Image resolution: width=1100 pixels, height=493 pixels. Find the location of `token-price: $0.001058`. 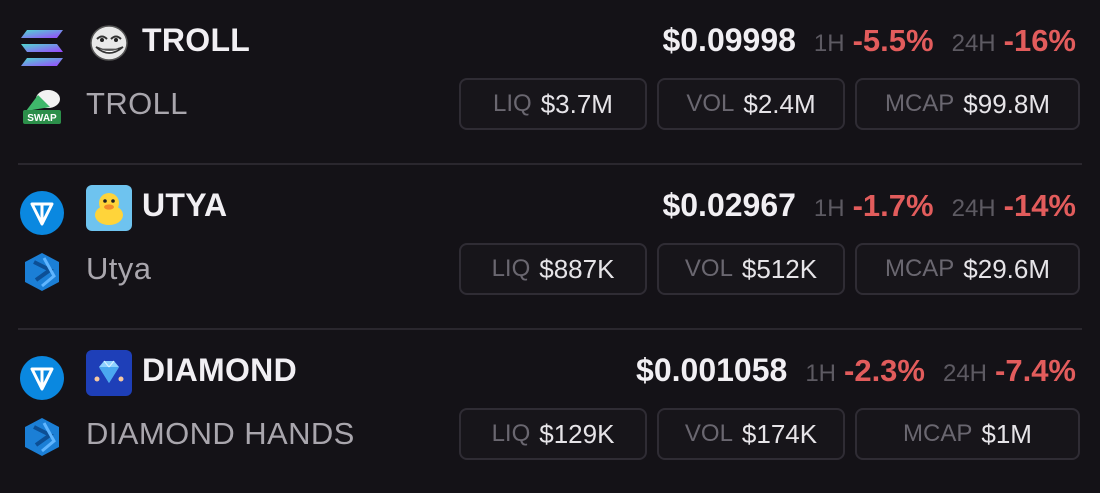

token-price: $0.001058 is located at coordinates (712, 370).